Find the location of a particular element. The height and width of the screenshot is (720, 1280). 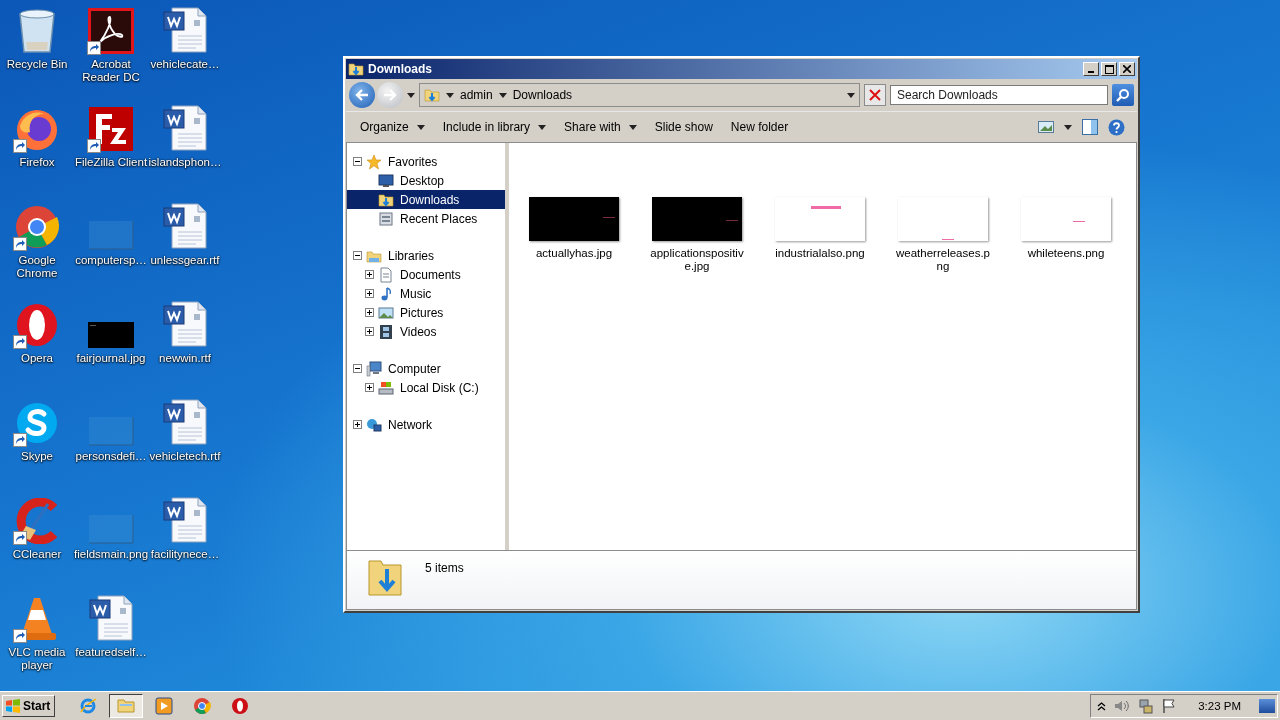

file-name: actuallyhas.jpg is located at coordinates (574, 253).